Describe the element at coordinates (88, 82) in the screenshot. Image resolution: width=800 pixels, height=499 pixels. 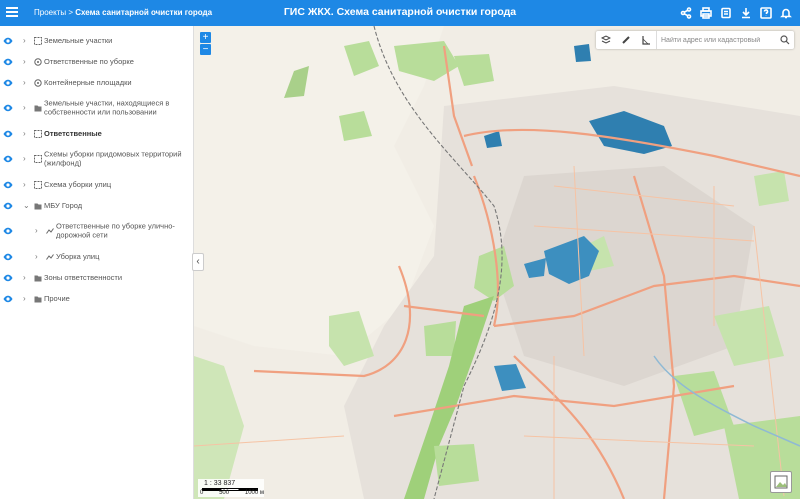
I see `layer-label: Контейнерные площадки` at that location.